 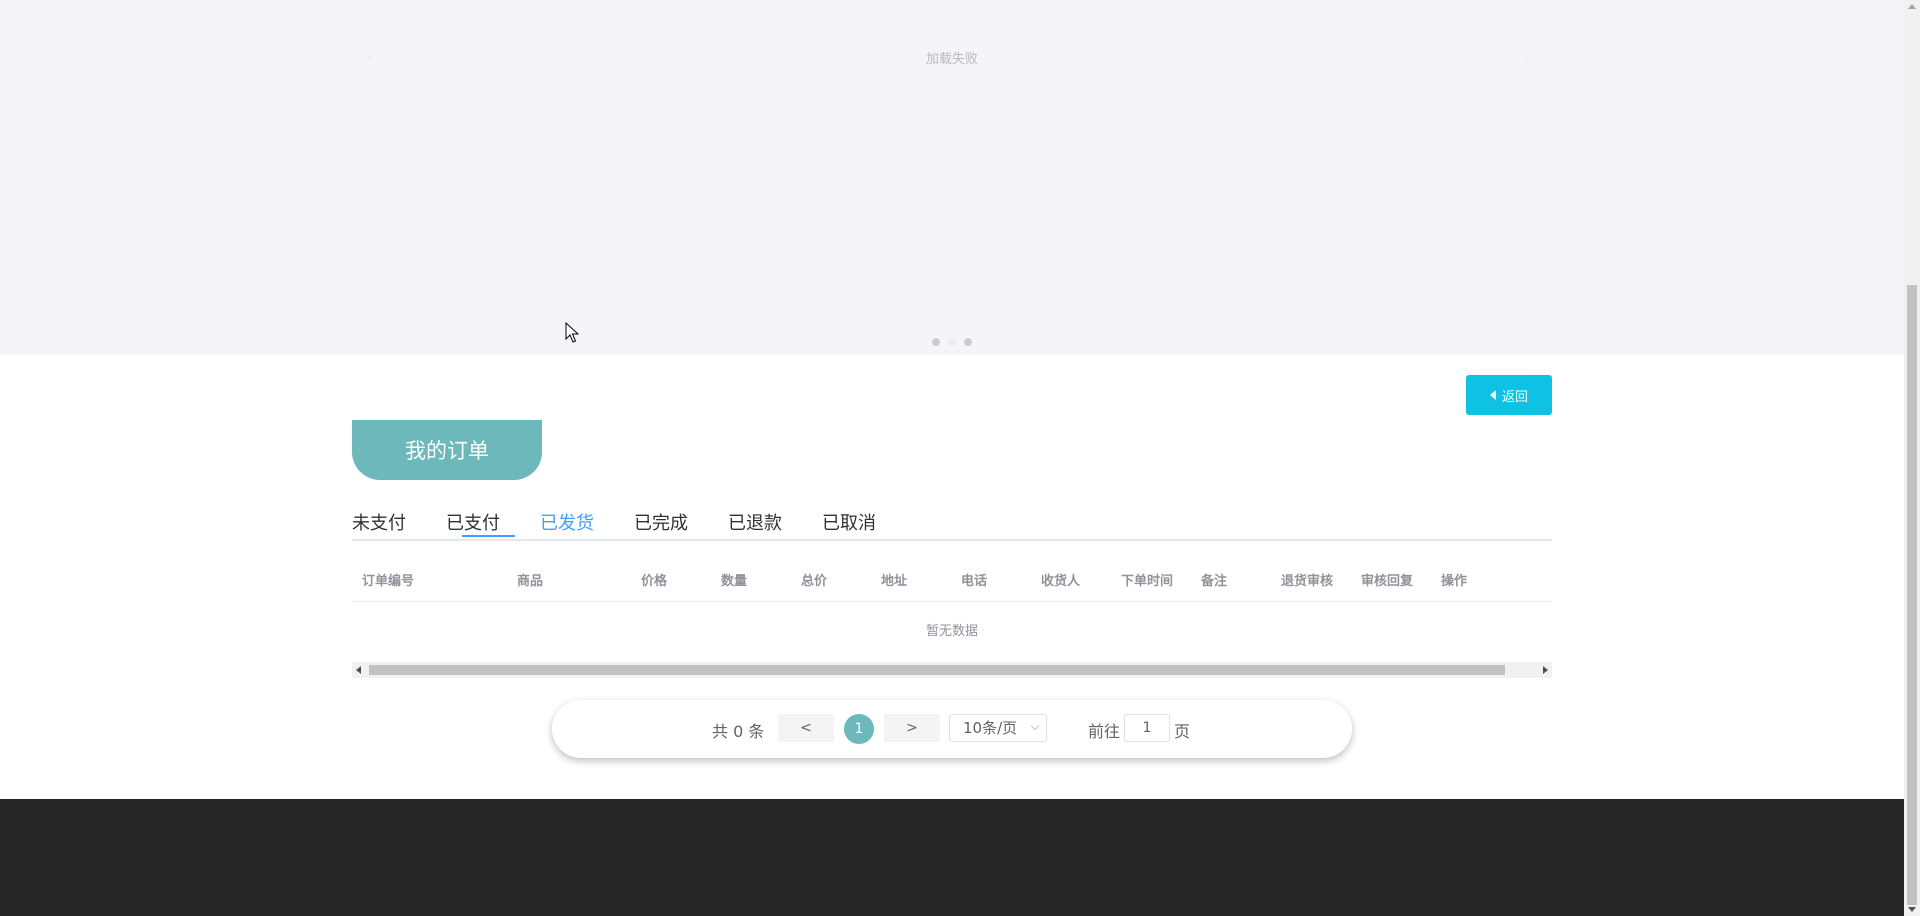 I want to click on back-button-label: 返回, so click(x=1514, y=396).